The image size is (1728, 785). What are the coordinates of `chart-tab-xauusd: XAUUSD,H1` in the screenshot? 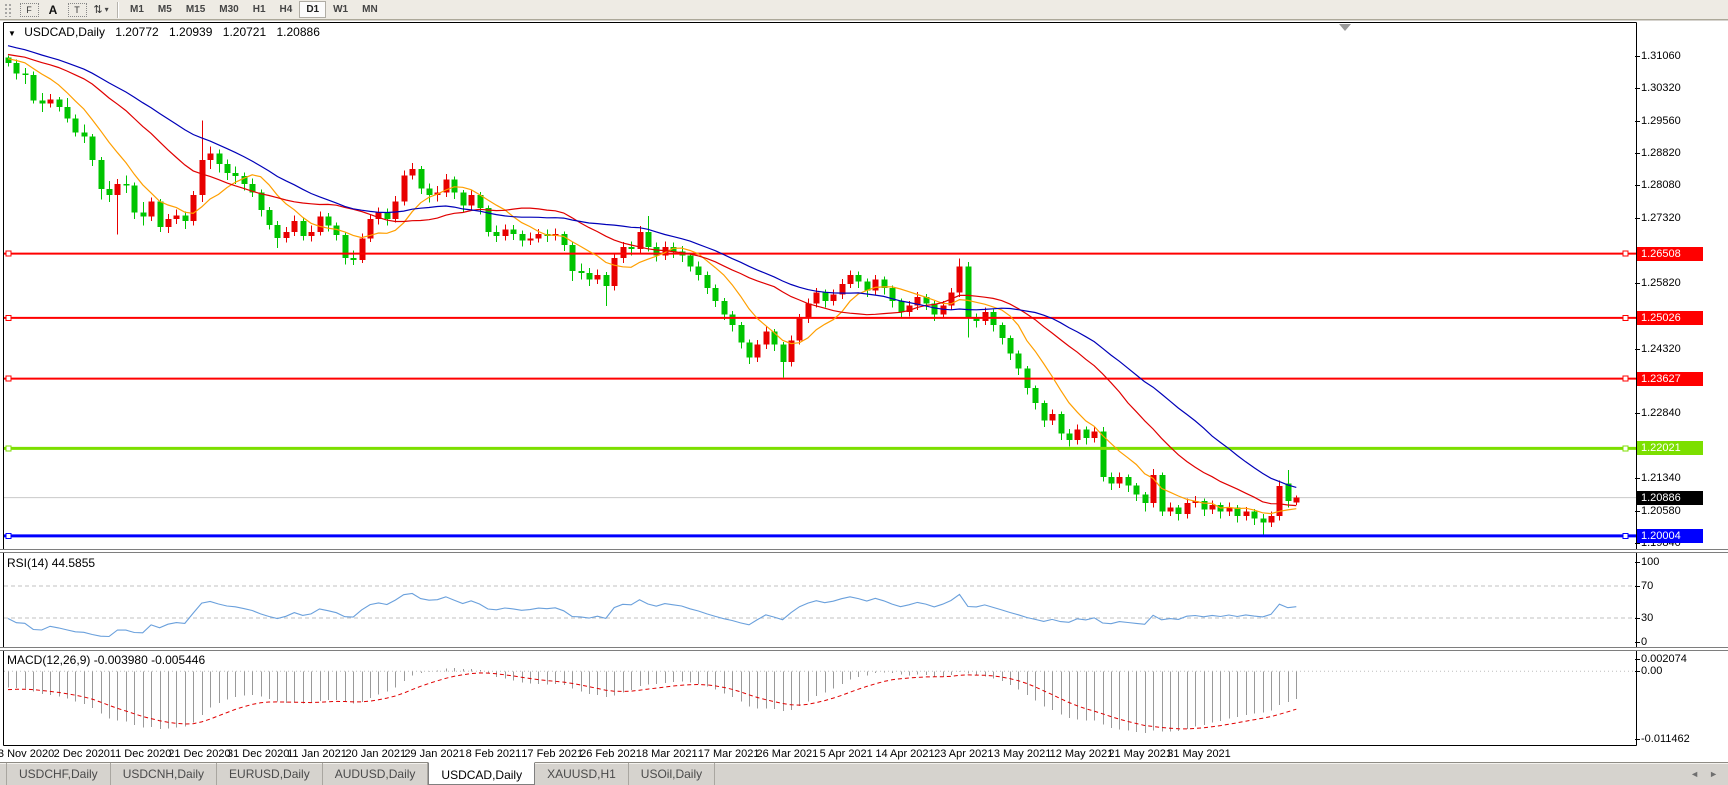 It's located at (582, 774).